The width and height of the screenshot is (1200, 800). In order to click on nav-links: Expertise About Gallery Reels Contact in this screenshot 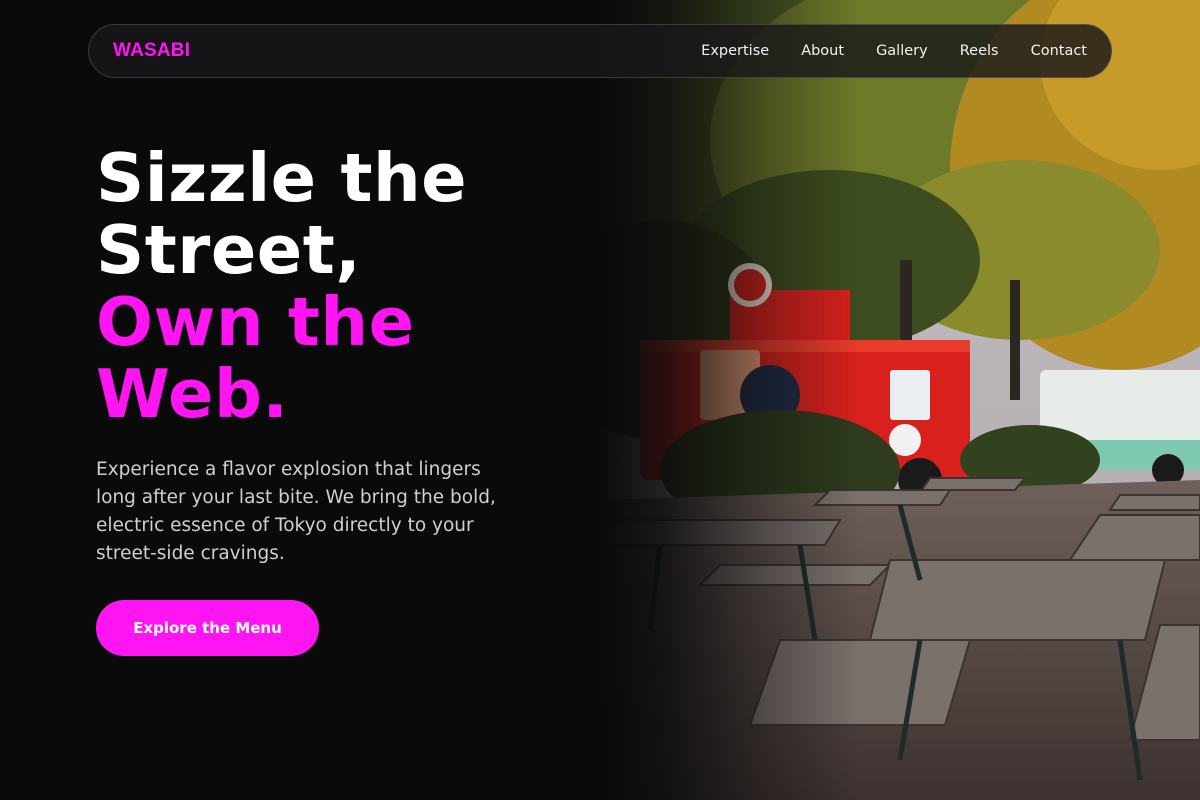, I will do `click(894, 51)`.